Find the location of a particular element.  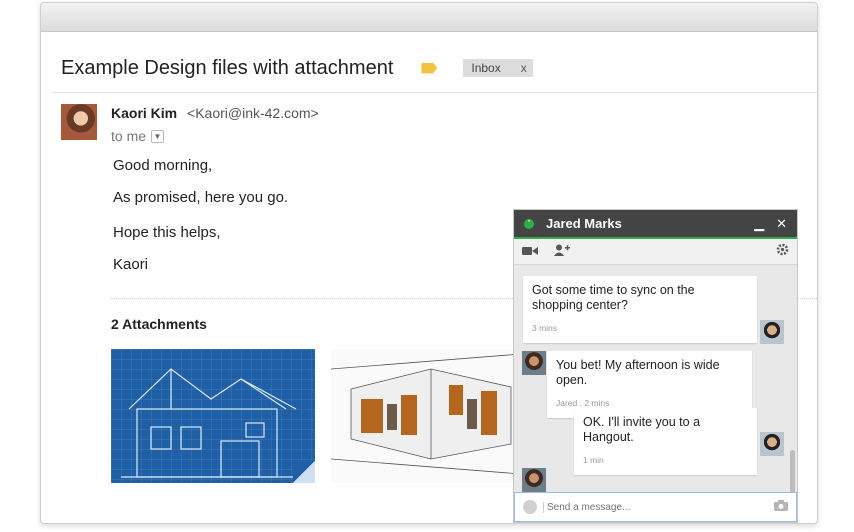

email-subject: Example Design files with attachment is located at coordinates (227, 67).